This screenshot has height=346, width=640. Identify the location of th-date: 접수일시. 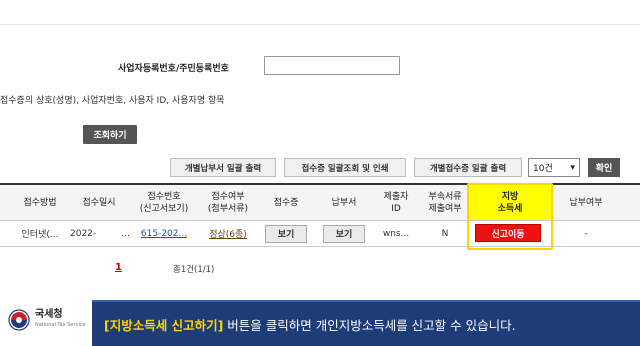
(99, 202).